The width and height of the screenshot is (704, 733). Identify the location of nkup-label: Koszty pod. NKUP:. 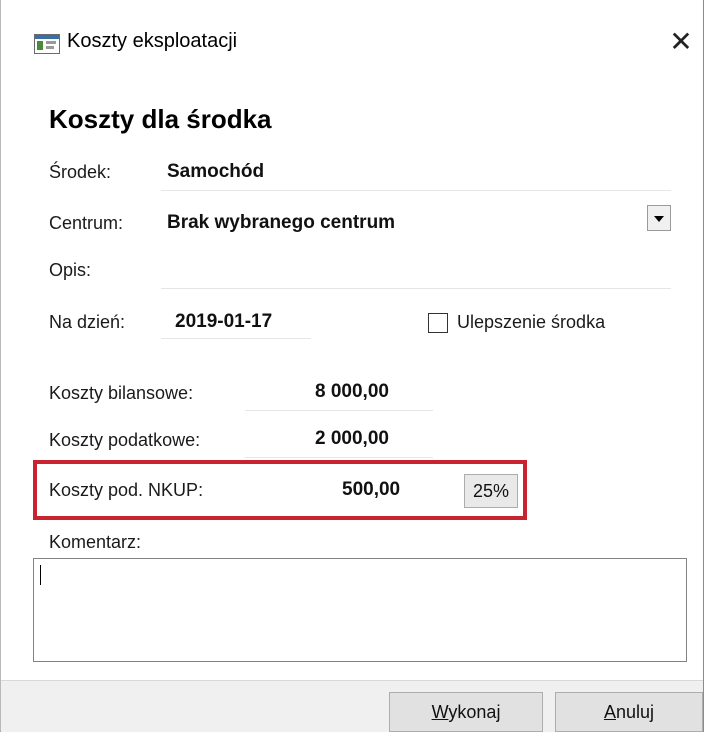
(126, 490).